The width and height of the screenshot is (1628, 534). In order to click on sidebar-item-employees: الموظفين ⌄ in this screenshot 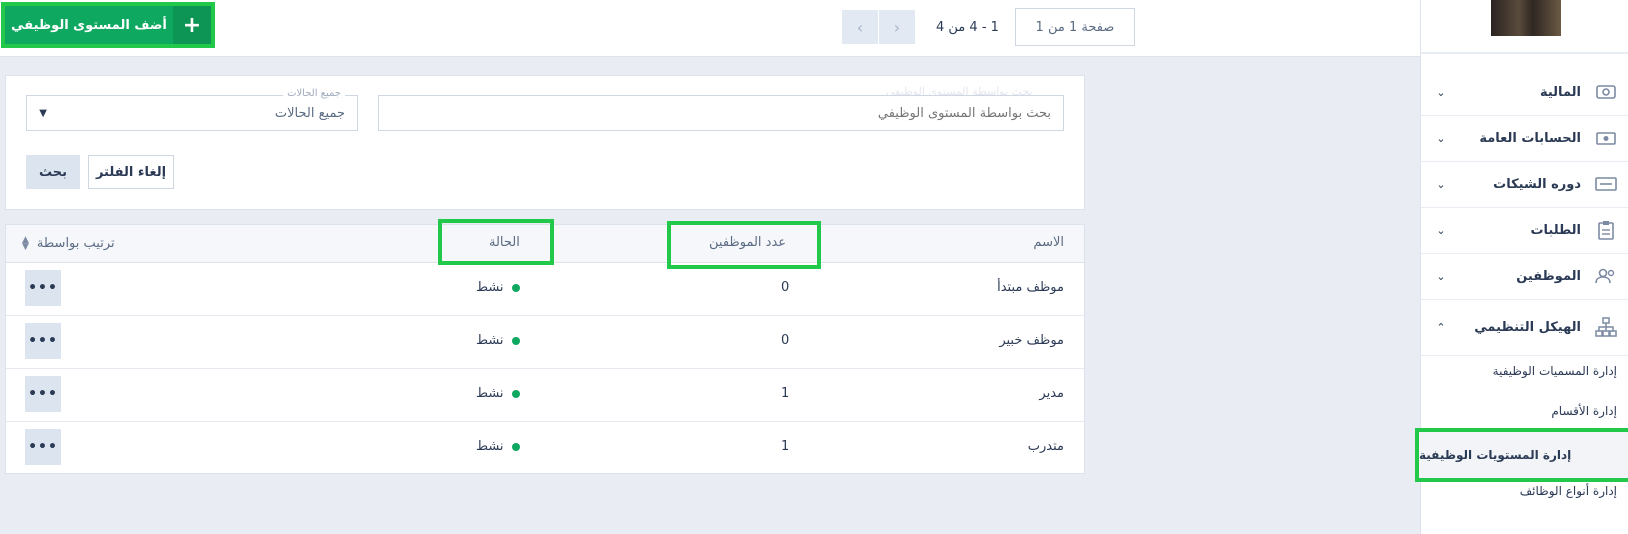, I will do `click(1524, 276)`.